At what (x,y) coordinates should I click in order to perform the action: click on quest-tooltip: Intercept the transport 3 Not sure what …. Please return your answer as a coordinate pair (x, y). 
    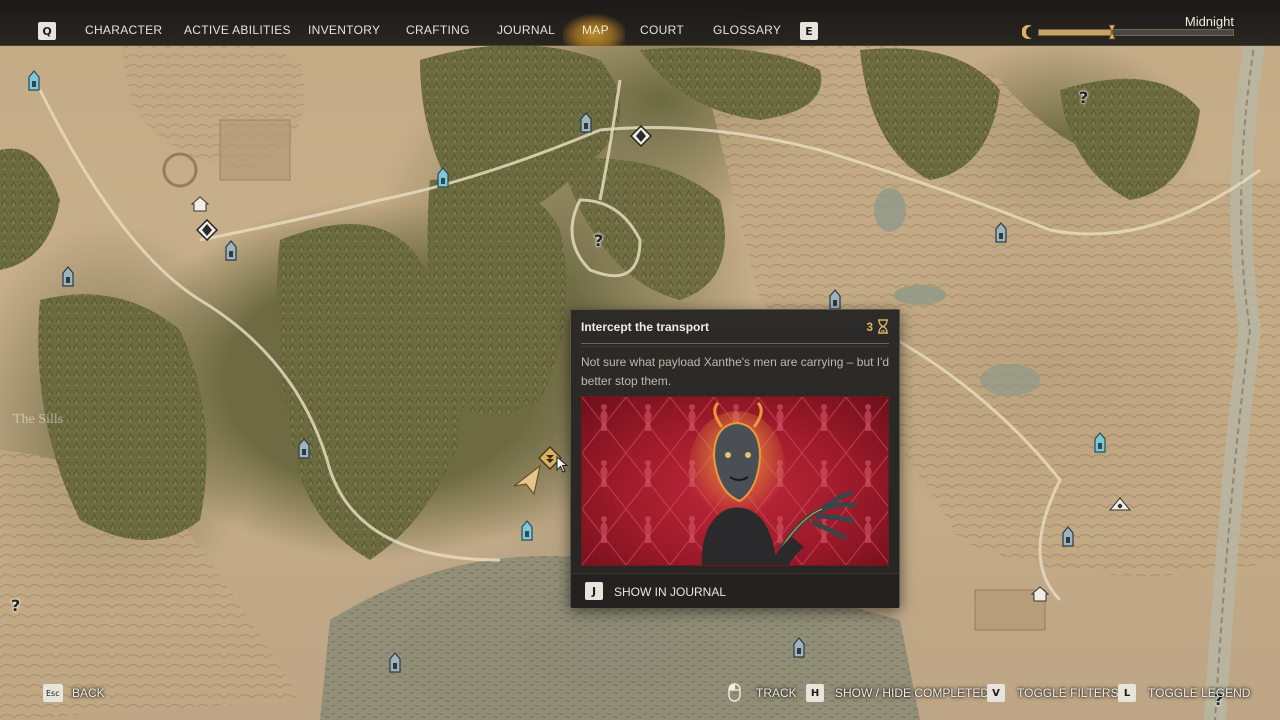
    Looking at the image, I should click on (735, 458).